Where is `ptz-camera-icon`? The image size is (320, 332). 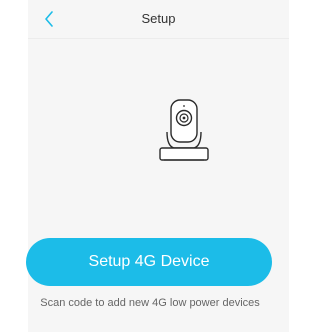 ptz-camera-icon is located at coordinates (184, 130).